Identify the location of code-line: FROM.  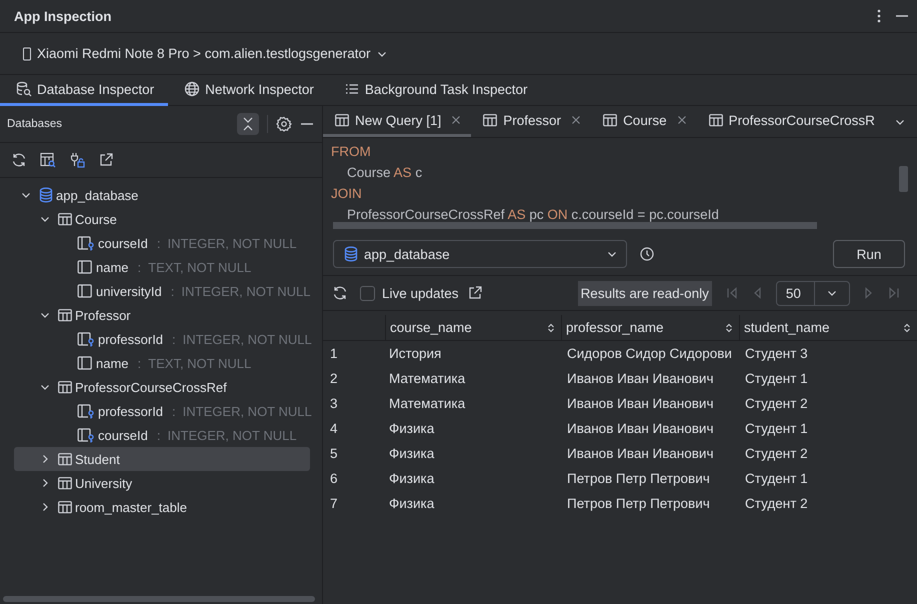
(351, 152).